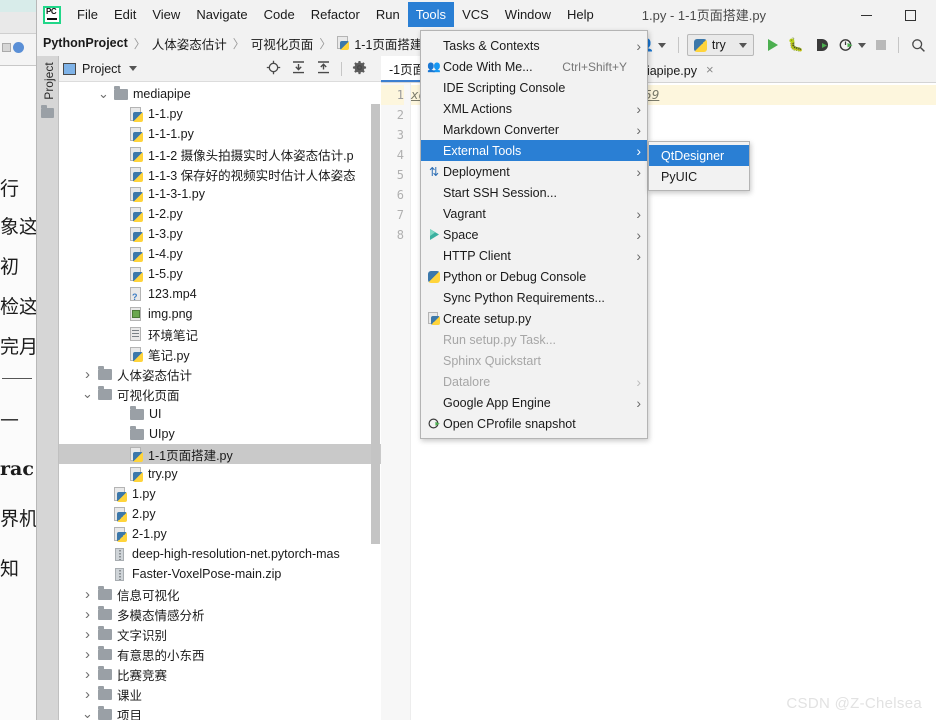 The image size is (936, 720). I want to click on tree-row: try.py, so click(220, 474).